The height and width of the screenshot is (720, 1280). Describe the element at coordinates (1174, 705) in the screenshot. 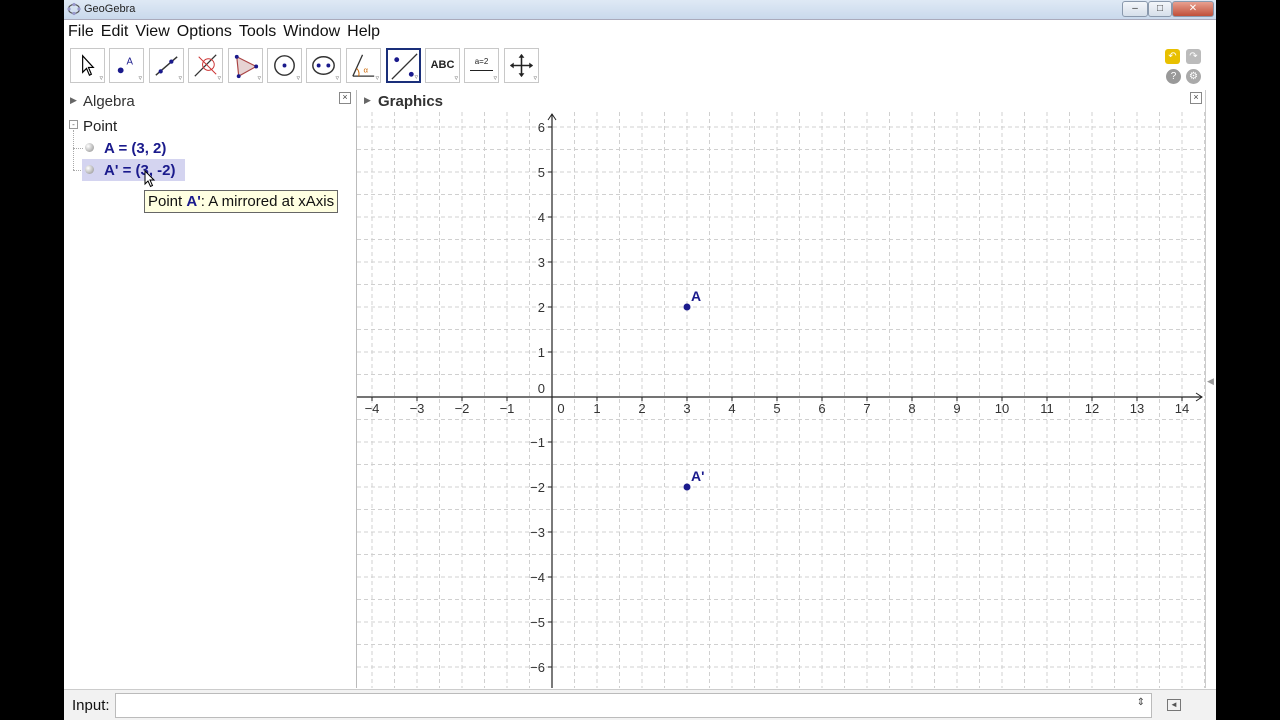

I see `input-help-icon: ◄` at that location.